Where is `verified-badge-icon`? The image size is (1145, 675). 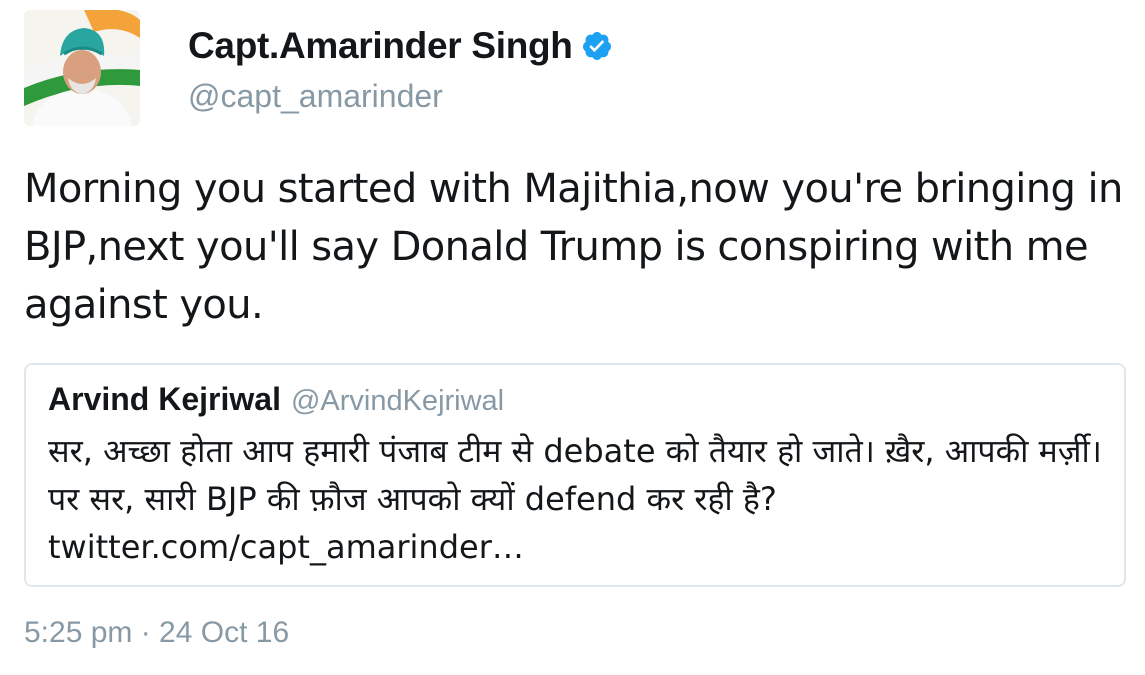
verified-badge-icon is located at coordinates (597, 46).